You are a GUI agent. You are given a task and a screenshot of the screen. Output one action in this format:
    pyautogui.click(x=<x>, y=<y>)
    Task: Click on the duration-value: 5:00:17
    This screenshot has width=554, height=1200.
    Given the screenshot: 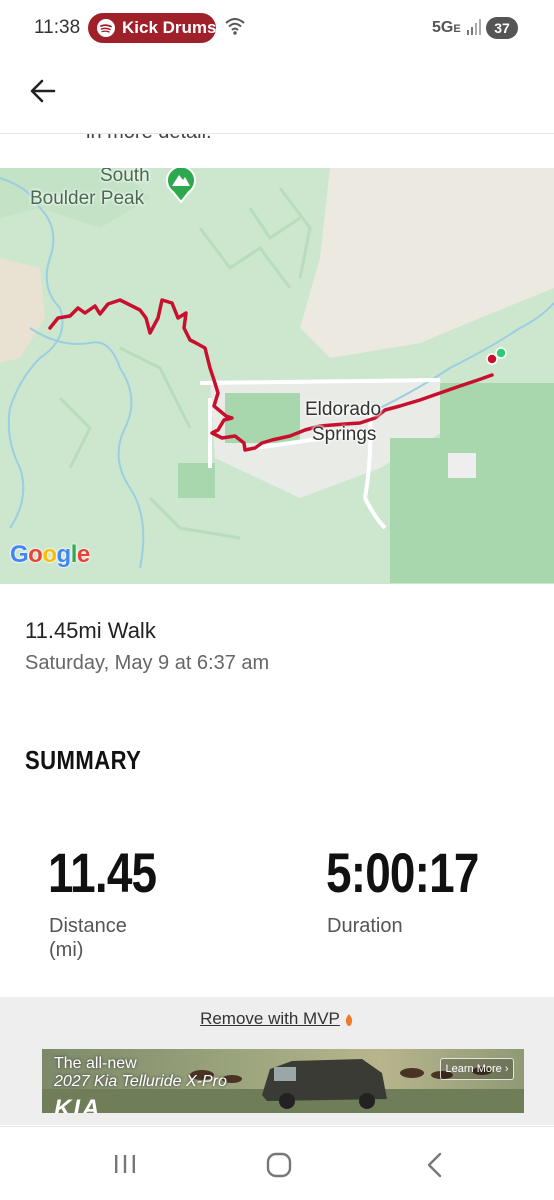 What is the action you would take?
    pyautogui.click(x=402, y=872)
    